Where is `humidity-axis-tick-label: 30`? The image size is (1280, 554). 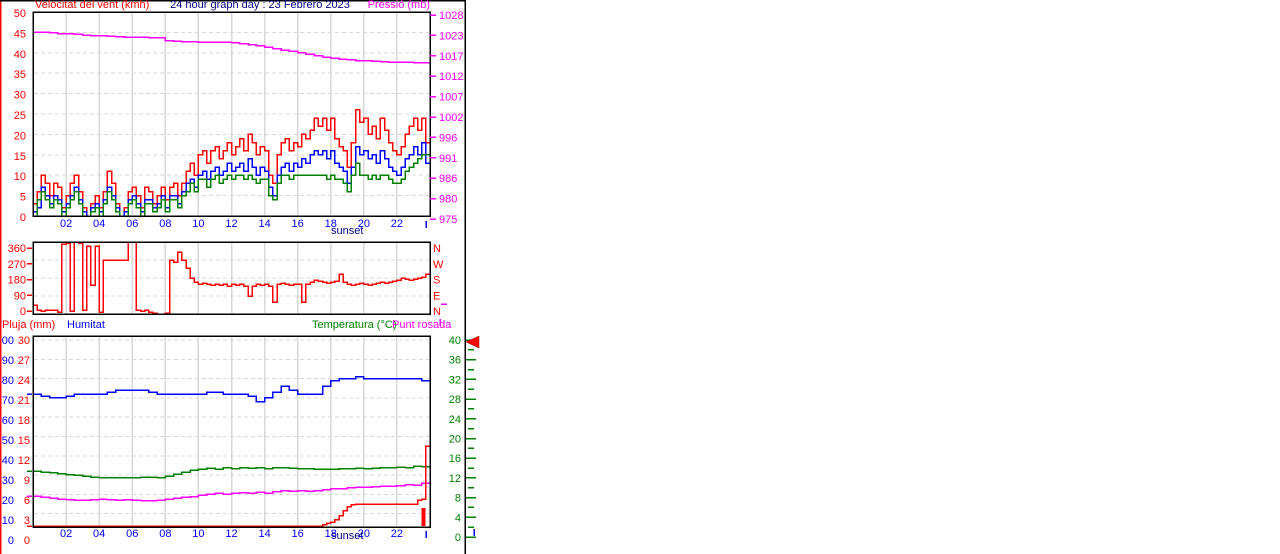 humidity-axis-tick-label: 30 is located at coordinates (8, 481).